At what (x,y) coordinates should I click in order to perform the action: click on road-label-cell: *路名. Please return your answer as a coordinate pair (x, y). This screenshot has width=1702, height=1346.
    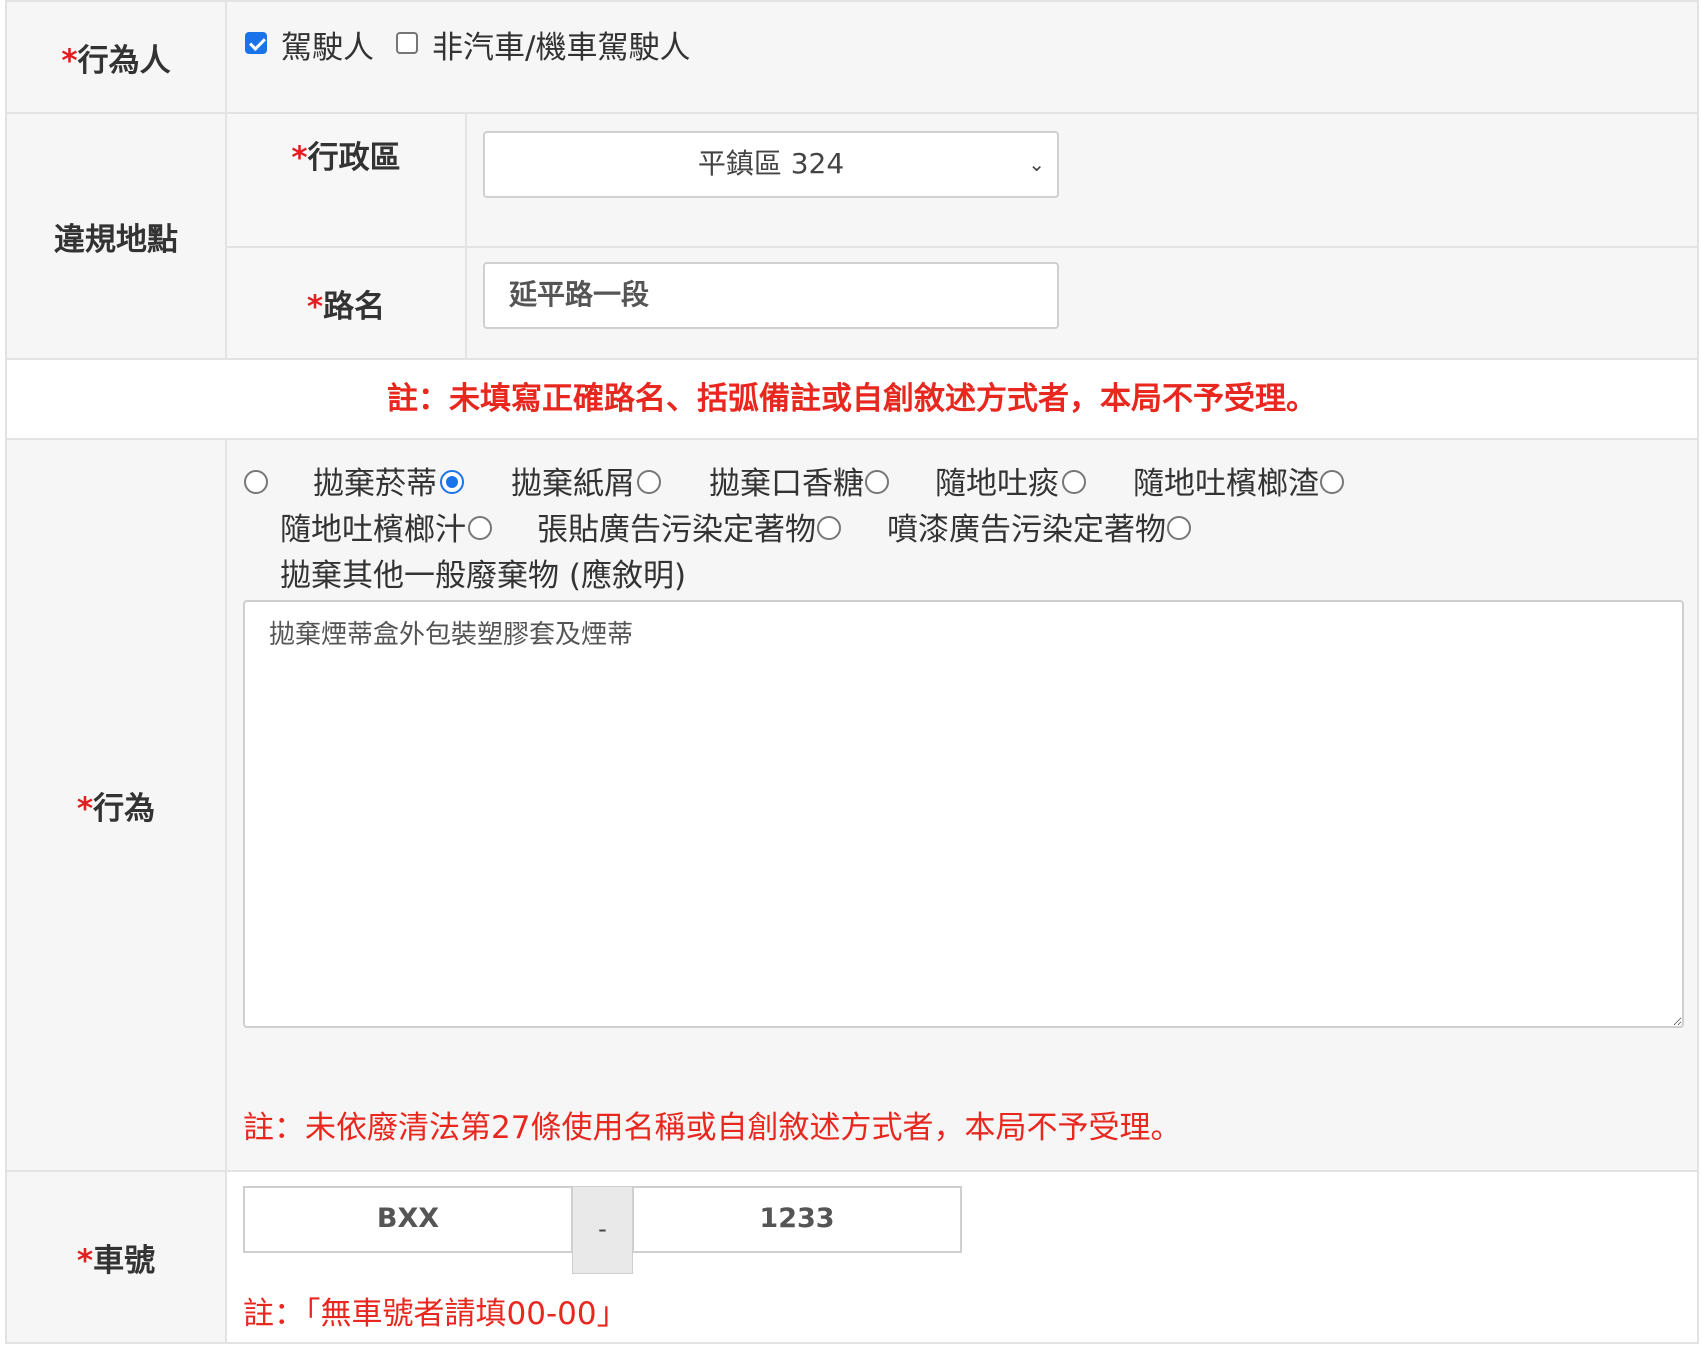
    Looking at the image, I should click on (346, 303).